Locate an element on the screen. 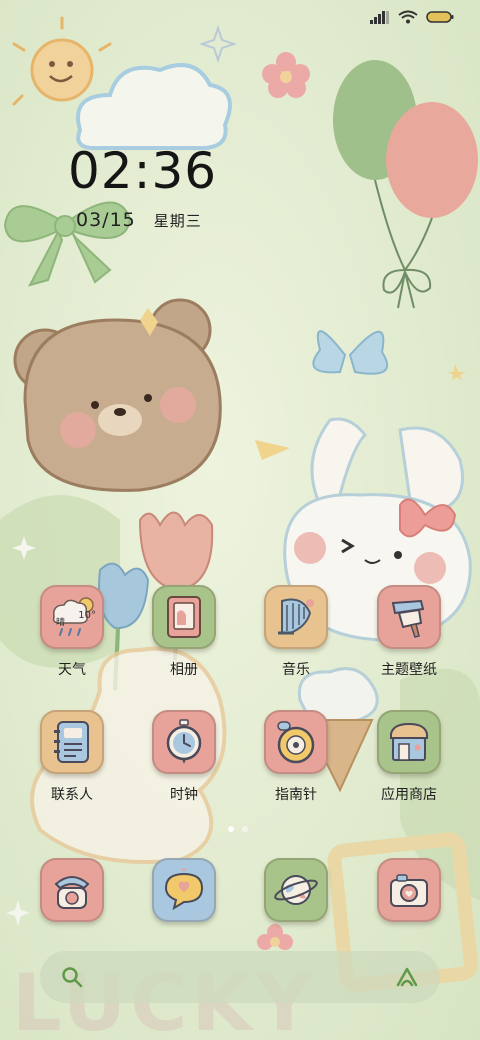  clock-icon is located at coordinates (184, 742).